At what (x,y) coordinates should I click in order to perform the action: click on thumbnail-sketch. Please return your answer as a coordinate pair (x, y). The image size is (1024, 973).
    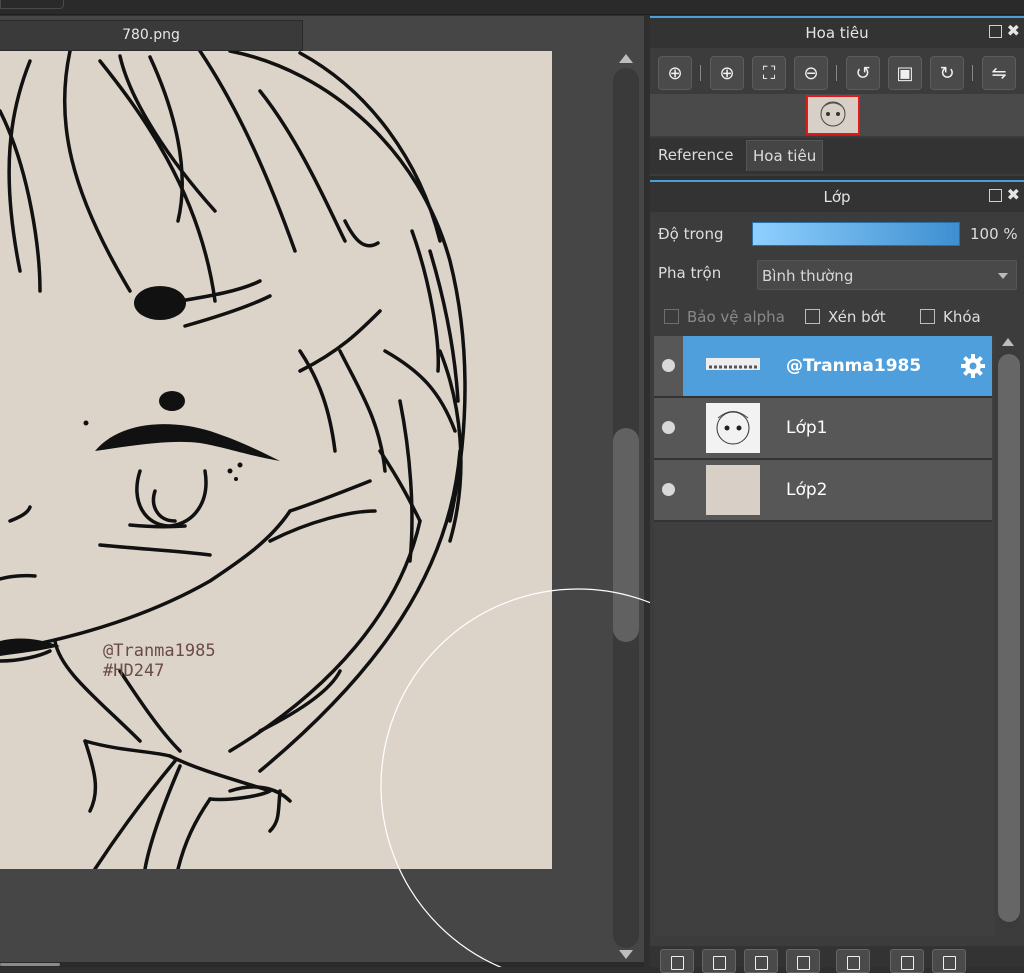
    Looking at the image, I should click on (833, 114).